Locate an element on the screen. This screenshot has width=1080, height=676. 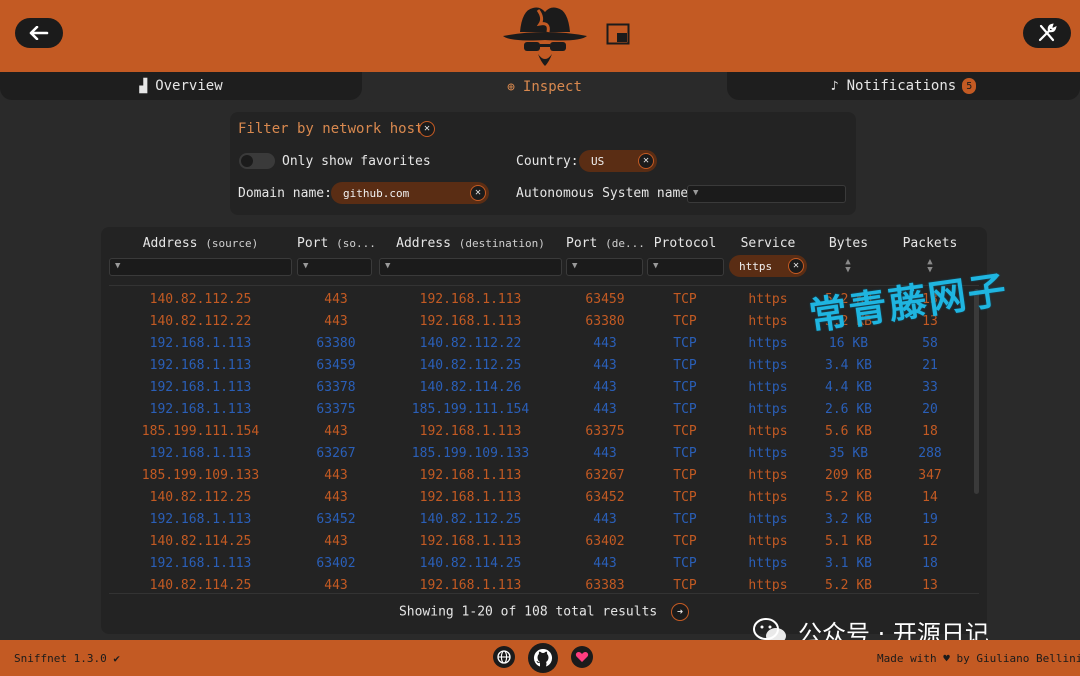
version-label: Sniffnet 1.3.0 ✔ is located at coordinates (67, 658).